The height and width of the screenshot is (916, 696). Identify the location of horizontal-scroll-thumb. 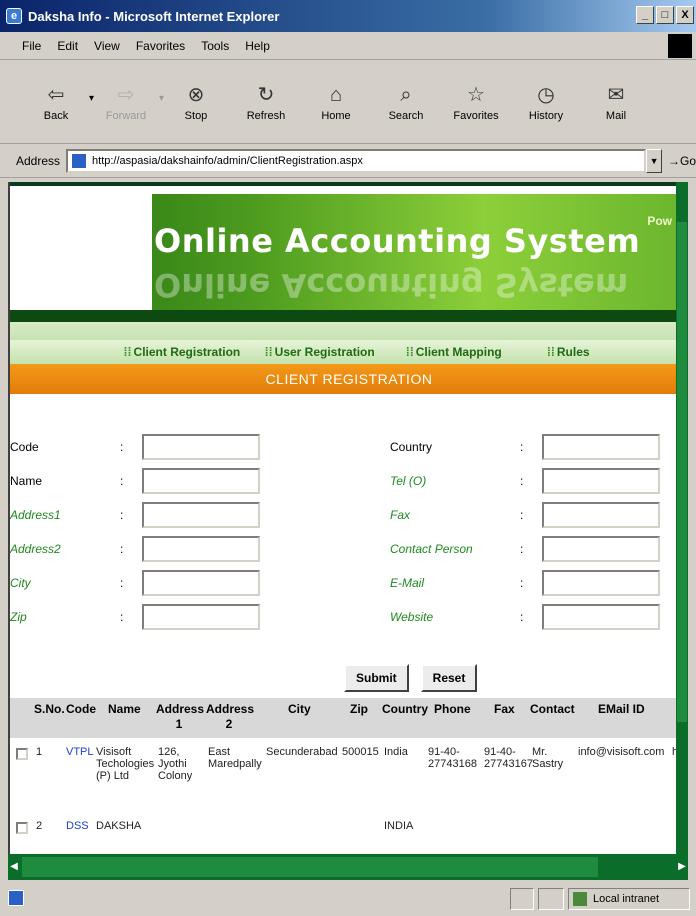
(310, 867).